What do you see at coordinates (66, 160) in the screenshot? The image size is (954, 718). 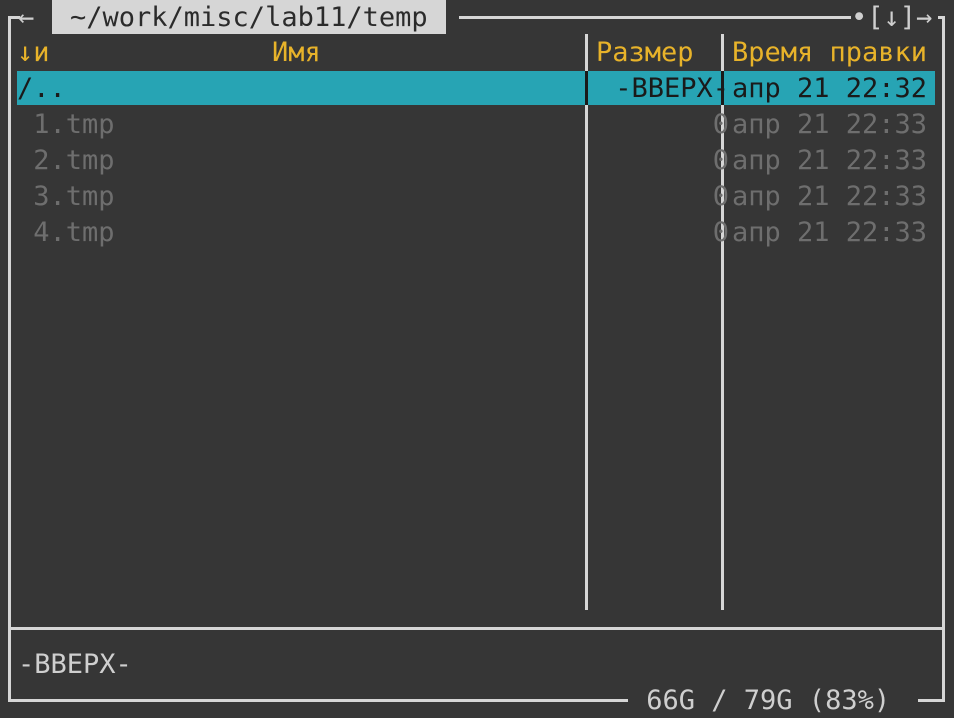 I see `file-name: 2.tmp` at bounding box center [66, 160].